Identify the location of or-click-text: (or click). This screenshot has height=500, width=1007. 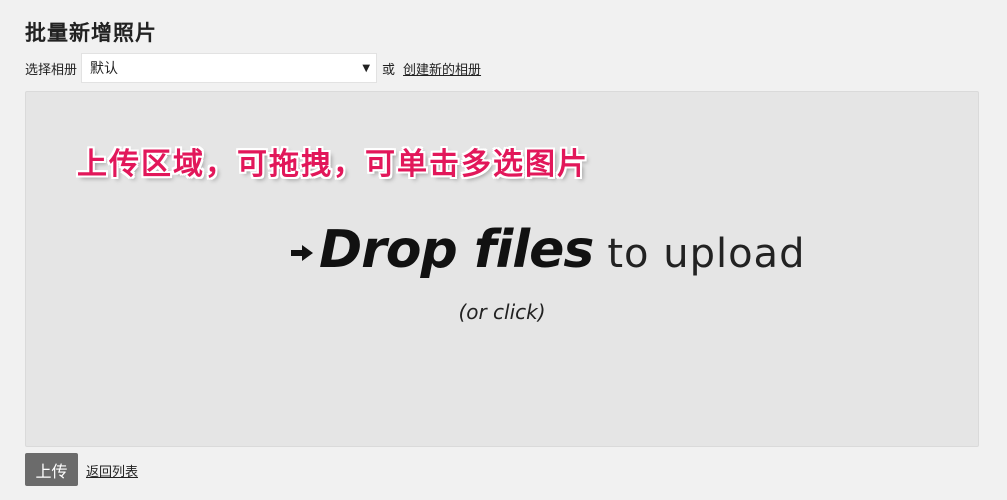
(502, 312).